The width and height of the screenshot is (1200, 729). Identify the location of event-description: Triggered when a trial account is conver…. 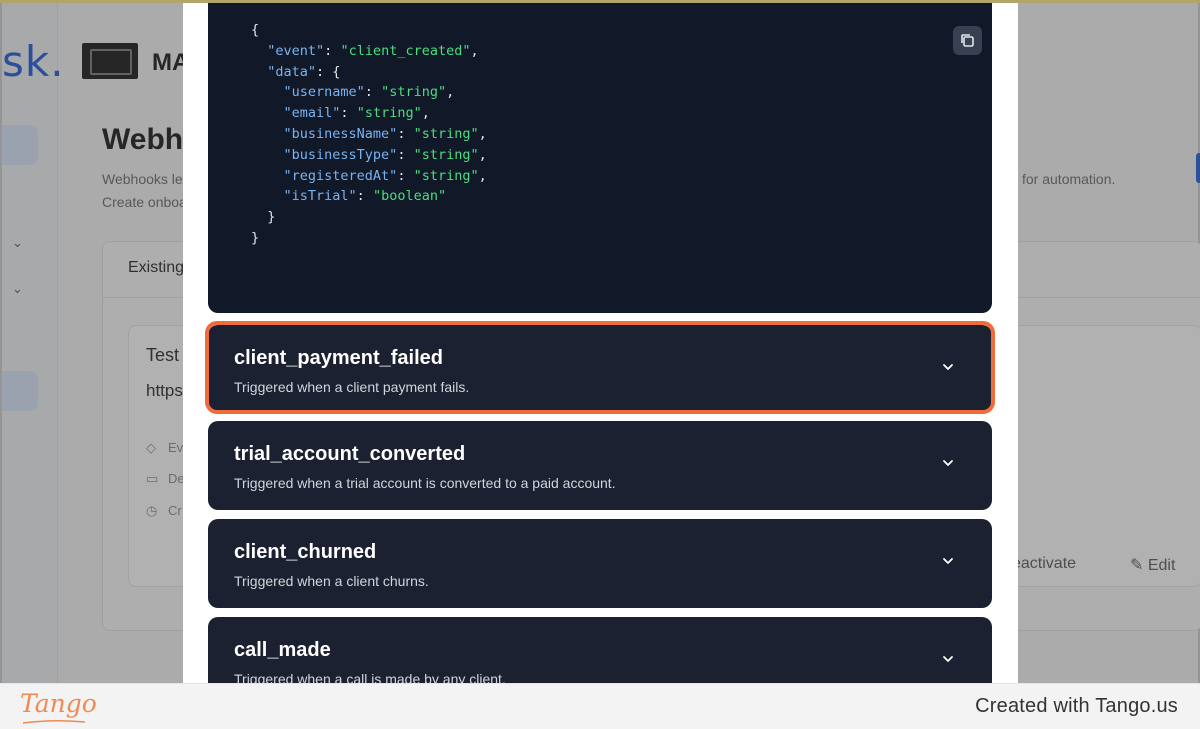
(425, 483).